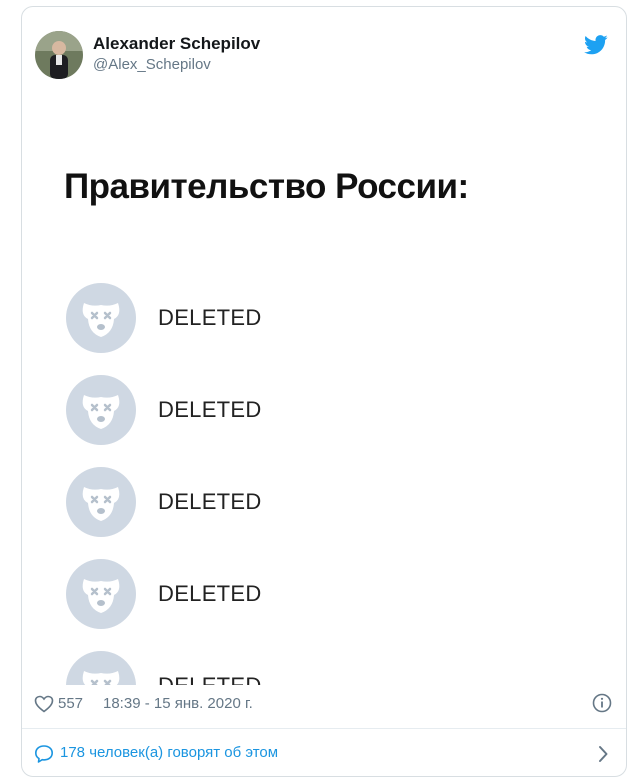 This screenshot has width=643, height=783. Describe the element at coordinates (44, 756) in the screenshot. I see `comment-icon` at that location.